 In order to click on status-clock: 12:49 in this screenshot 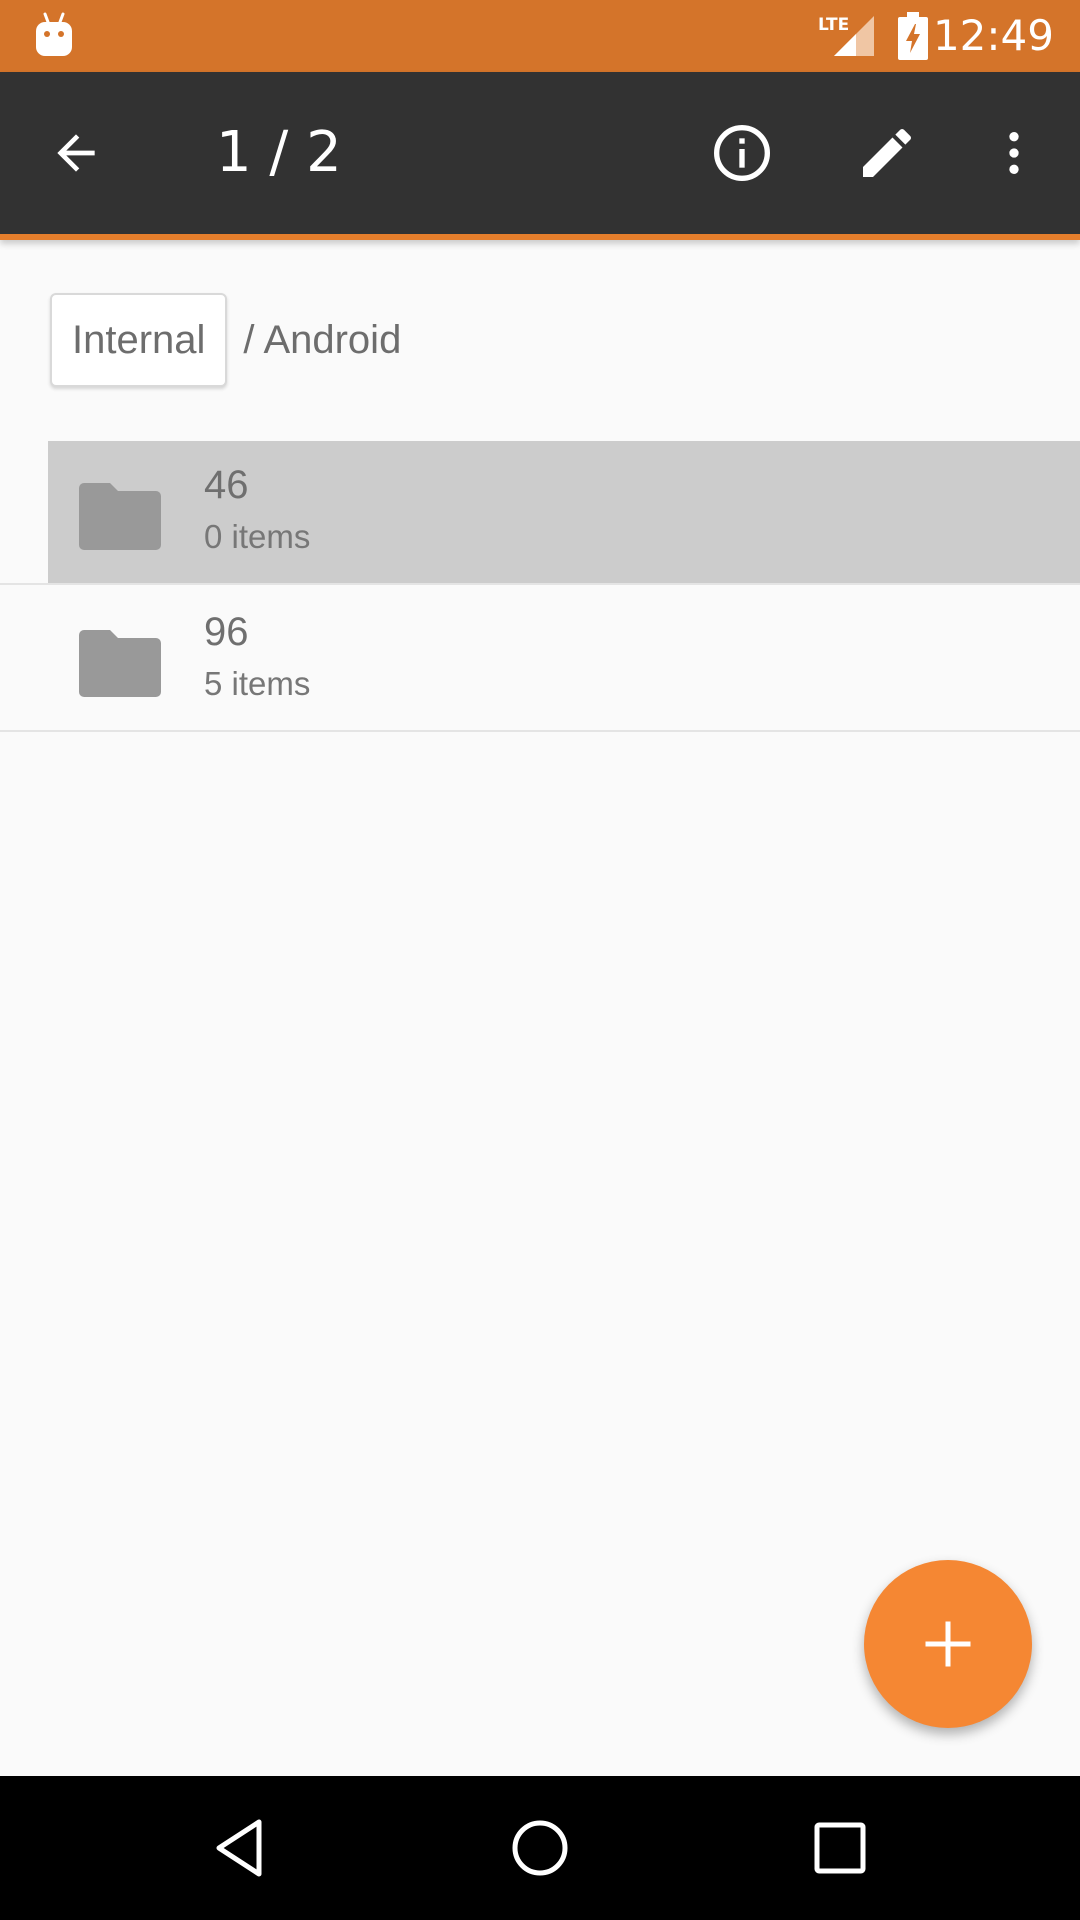, I will do `click(993, 35)`.